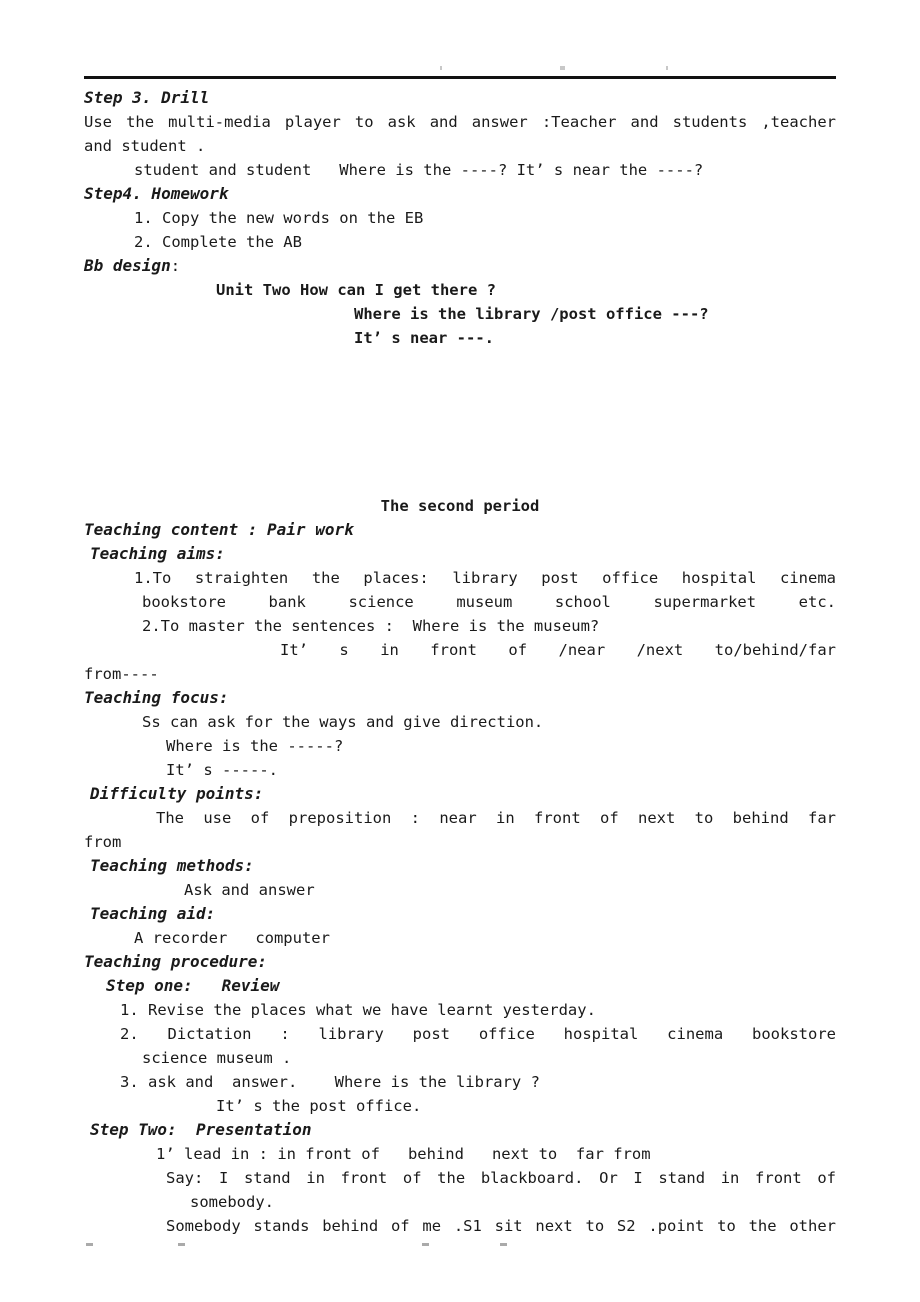  Describe the element at coordinates (460, 266) in the screenshot. I see `heading-bb-design-row: Bb design:` at that location.